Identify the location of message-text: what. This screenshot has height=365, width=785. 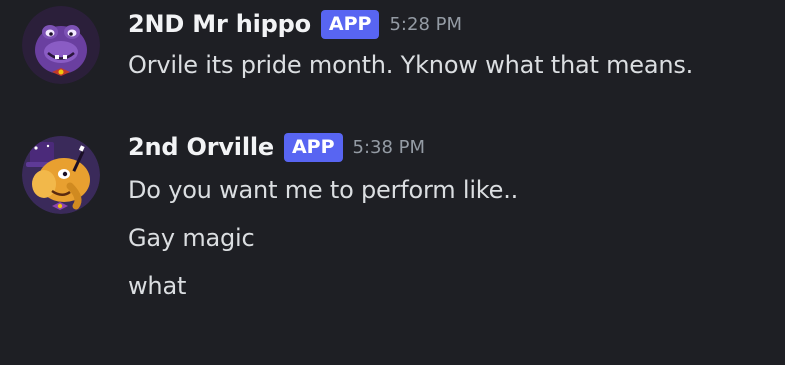
(157, 286).